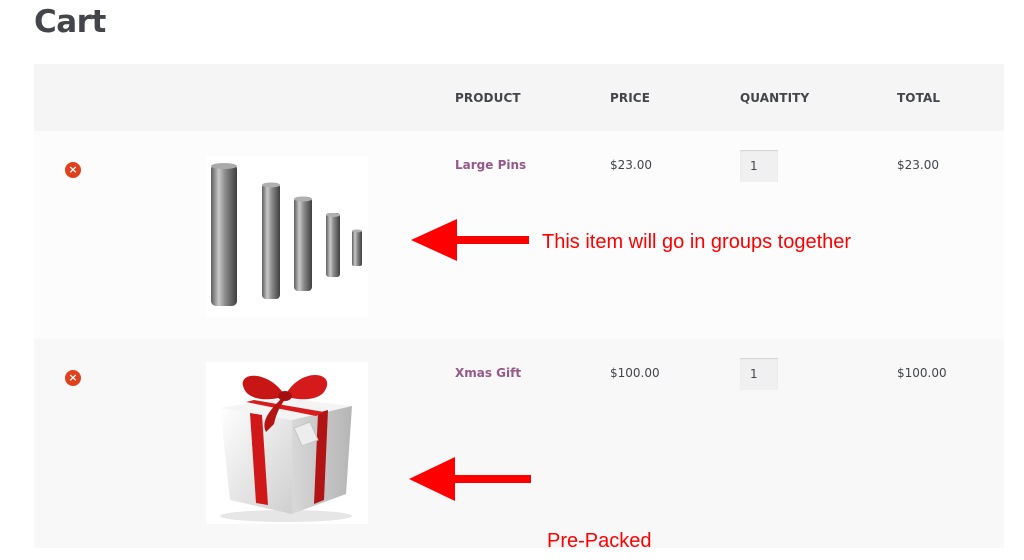 This screenshot has width=1024, height=560. I want to click on product-thumbnail-large-pins, so click(287, 237).